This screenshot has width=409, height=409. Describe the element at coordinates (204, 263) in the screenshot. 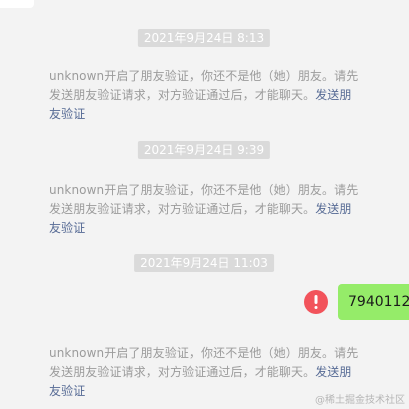

I see `message-timestamp: 2021年9月24日 11:03` at that location.